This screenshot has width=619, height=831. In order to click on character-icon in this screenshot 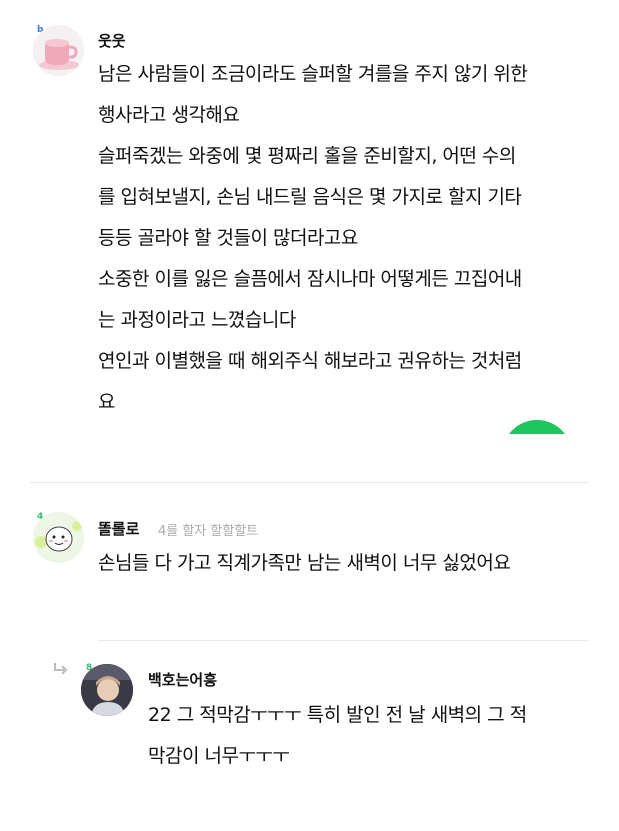, I will do `click(58, 537)`.